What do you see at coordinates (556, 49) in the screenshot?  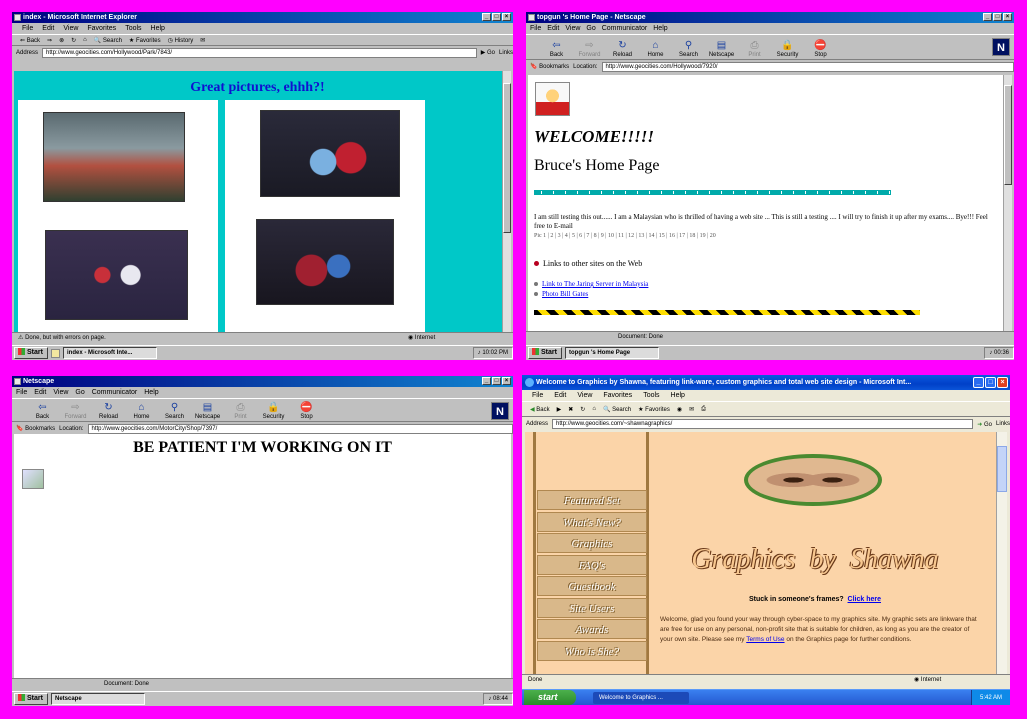 I see `back-button: ⇦ Back` at bounding box center [556, 49].